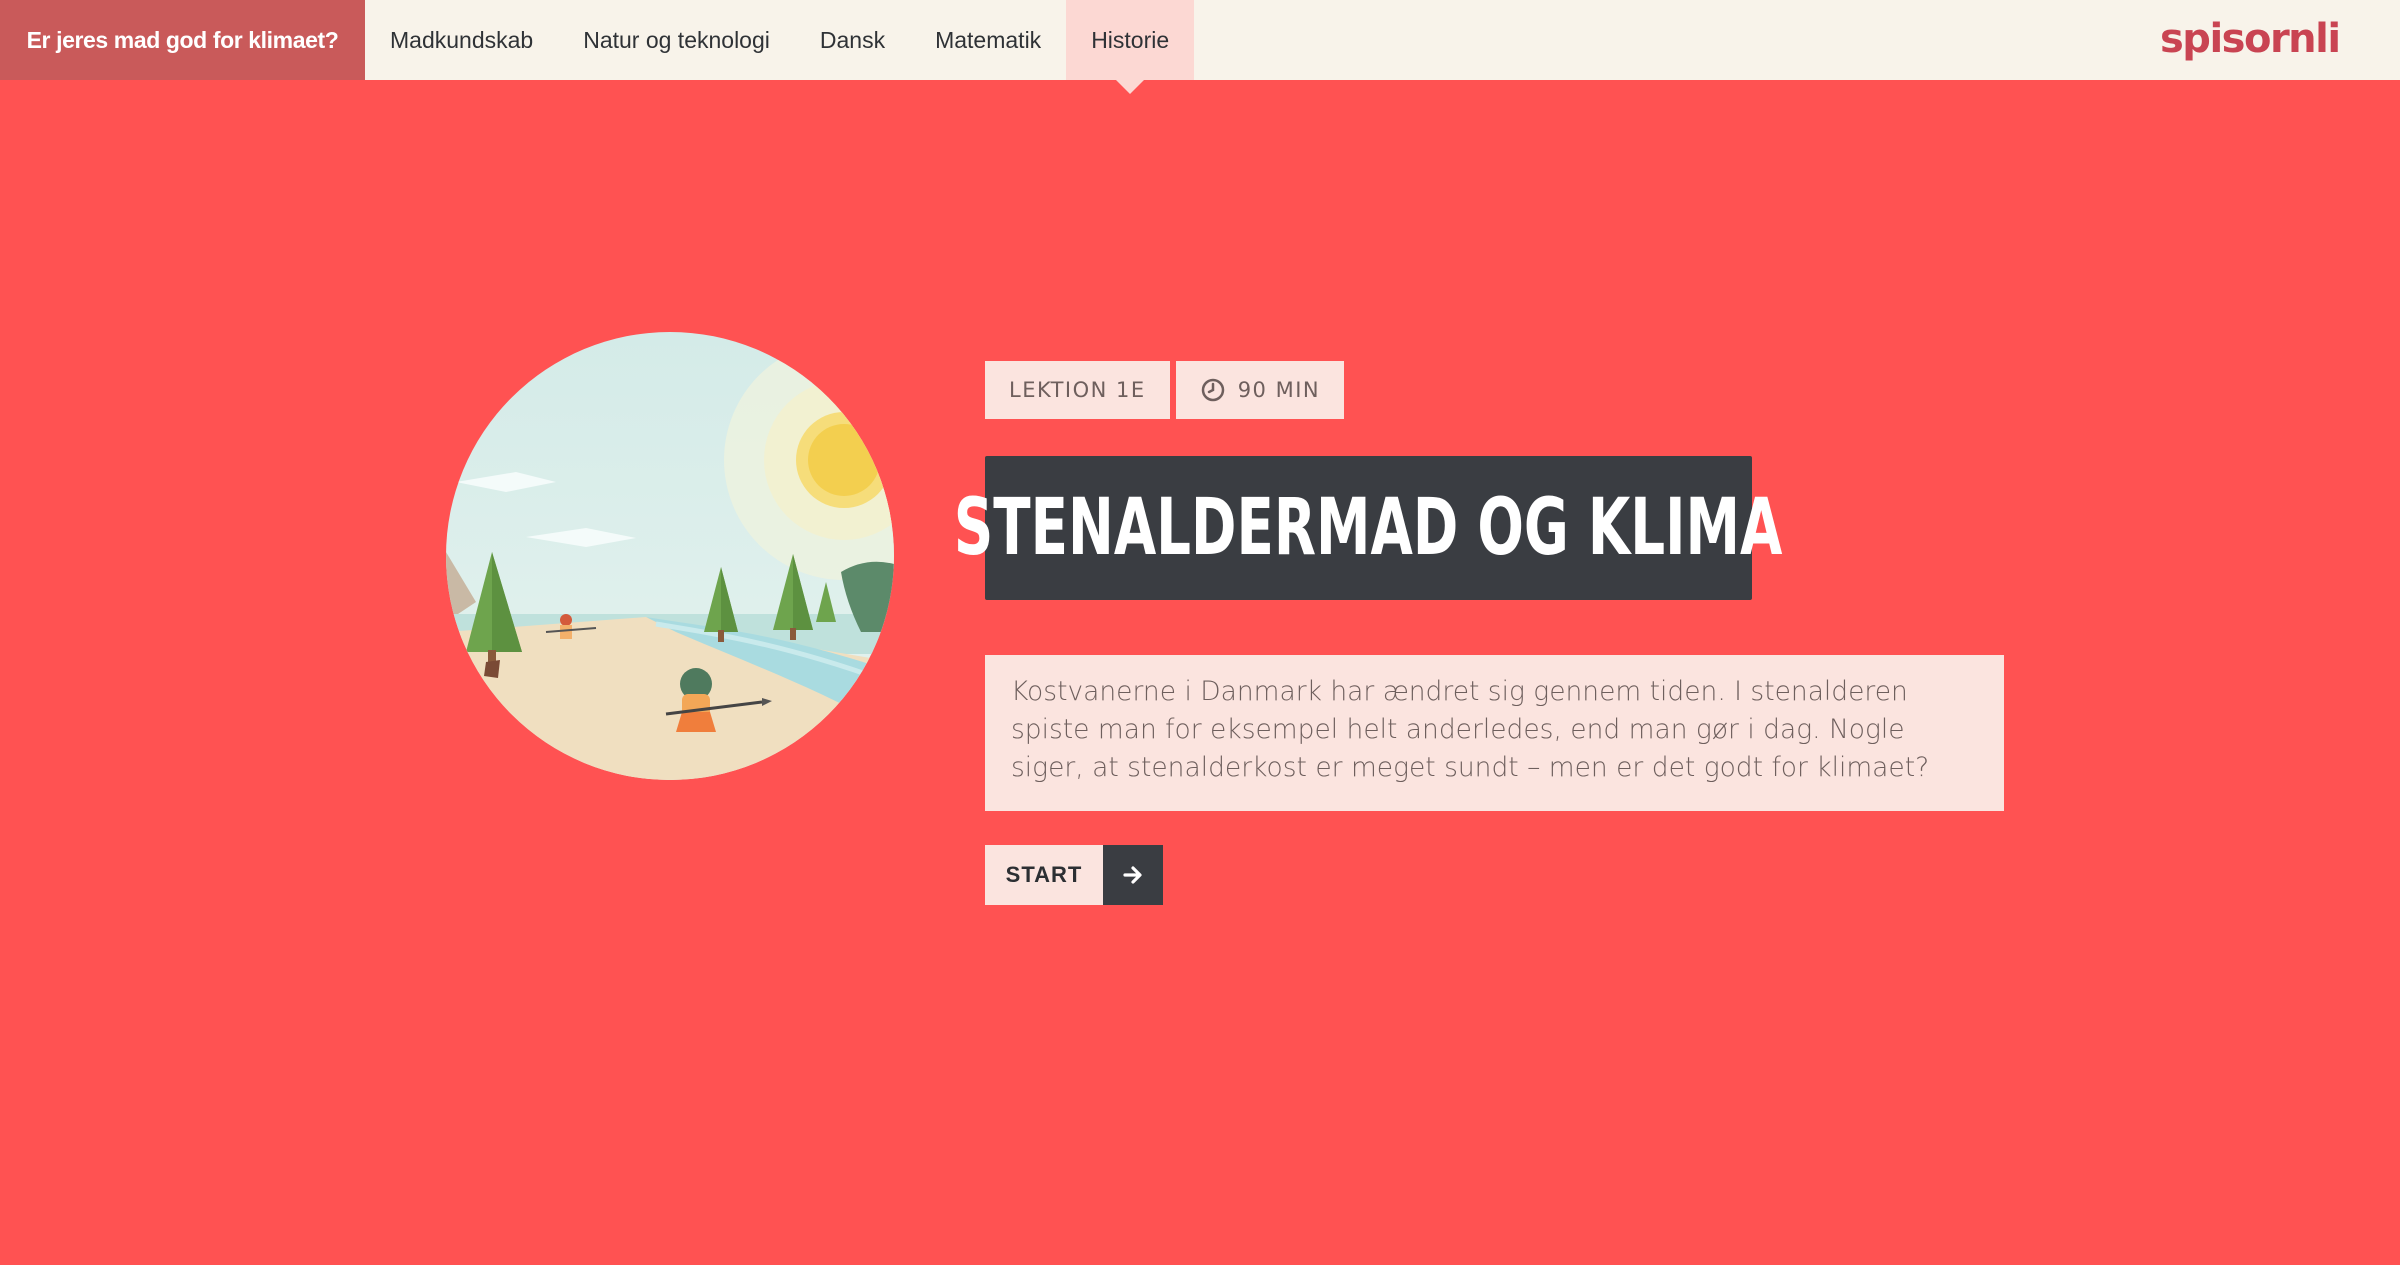 This screenshot has width=2400, height=1265. I want to click on start-button: START, so click(1074, 875).